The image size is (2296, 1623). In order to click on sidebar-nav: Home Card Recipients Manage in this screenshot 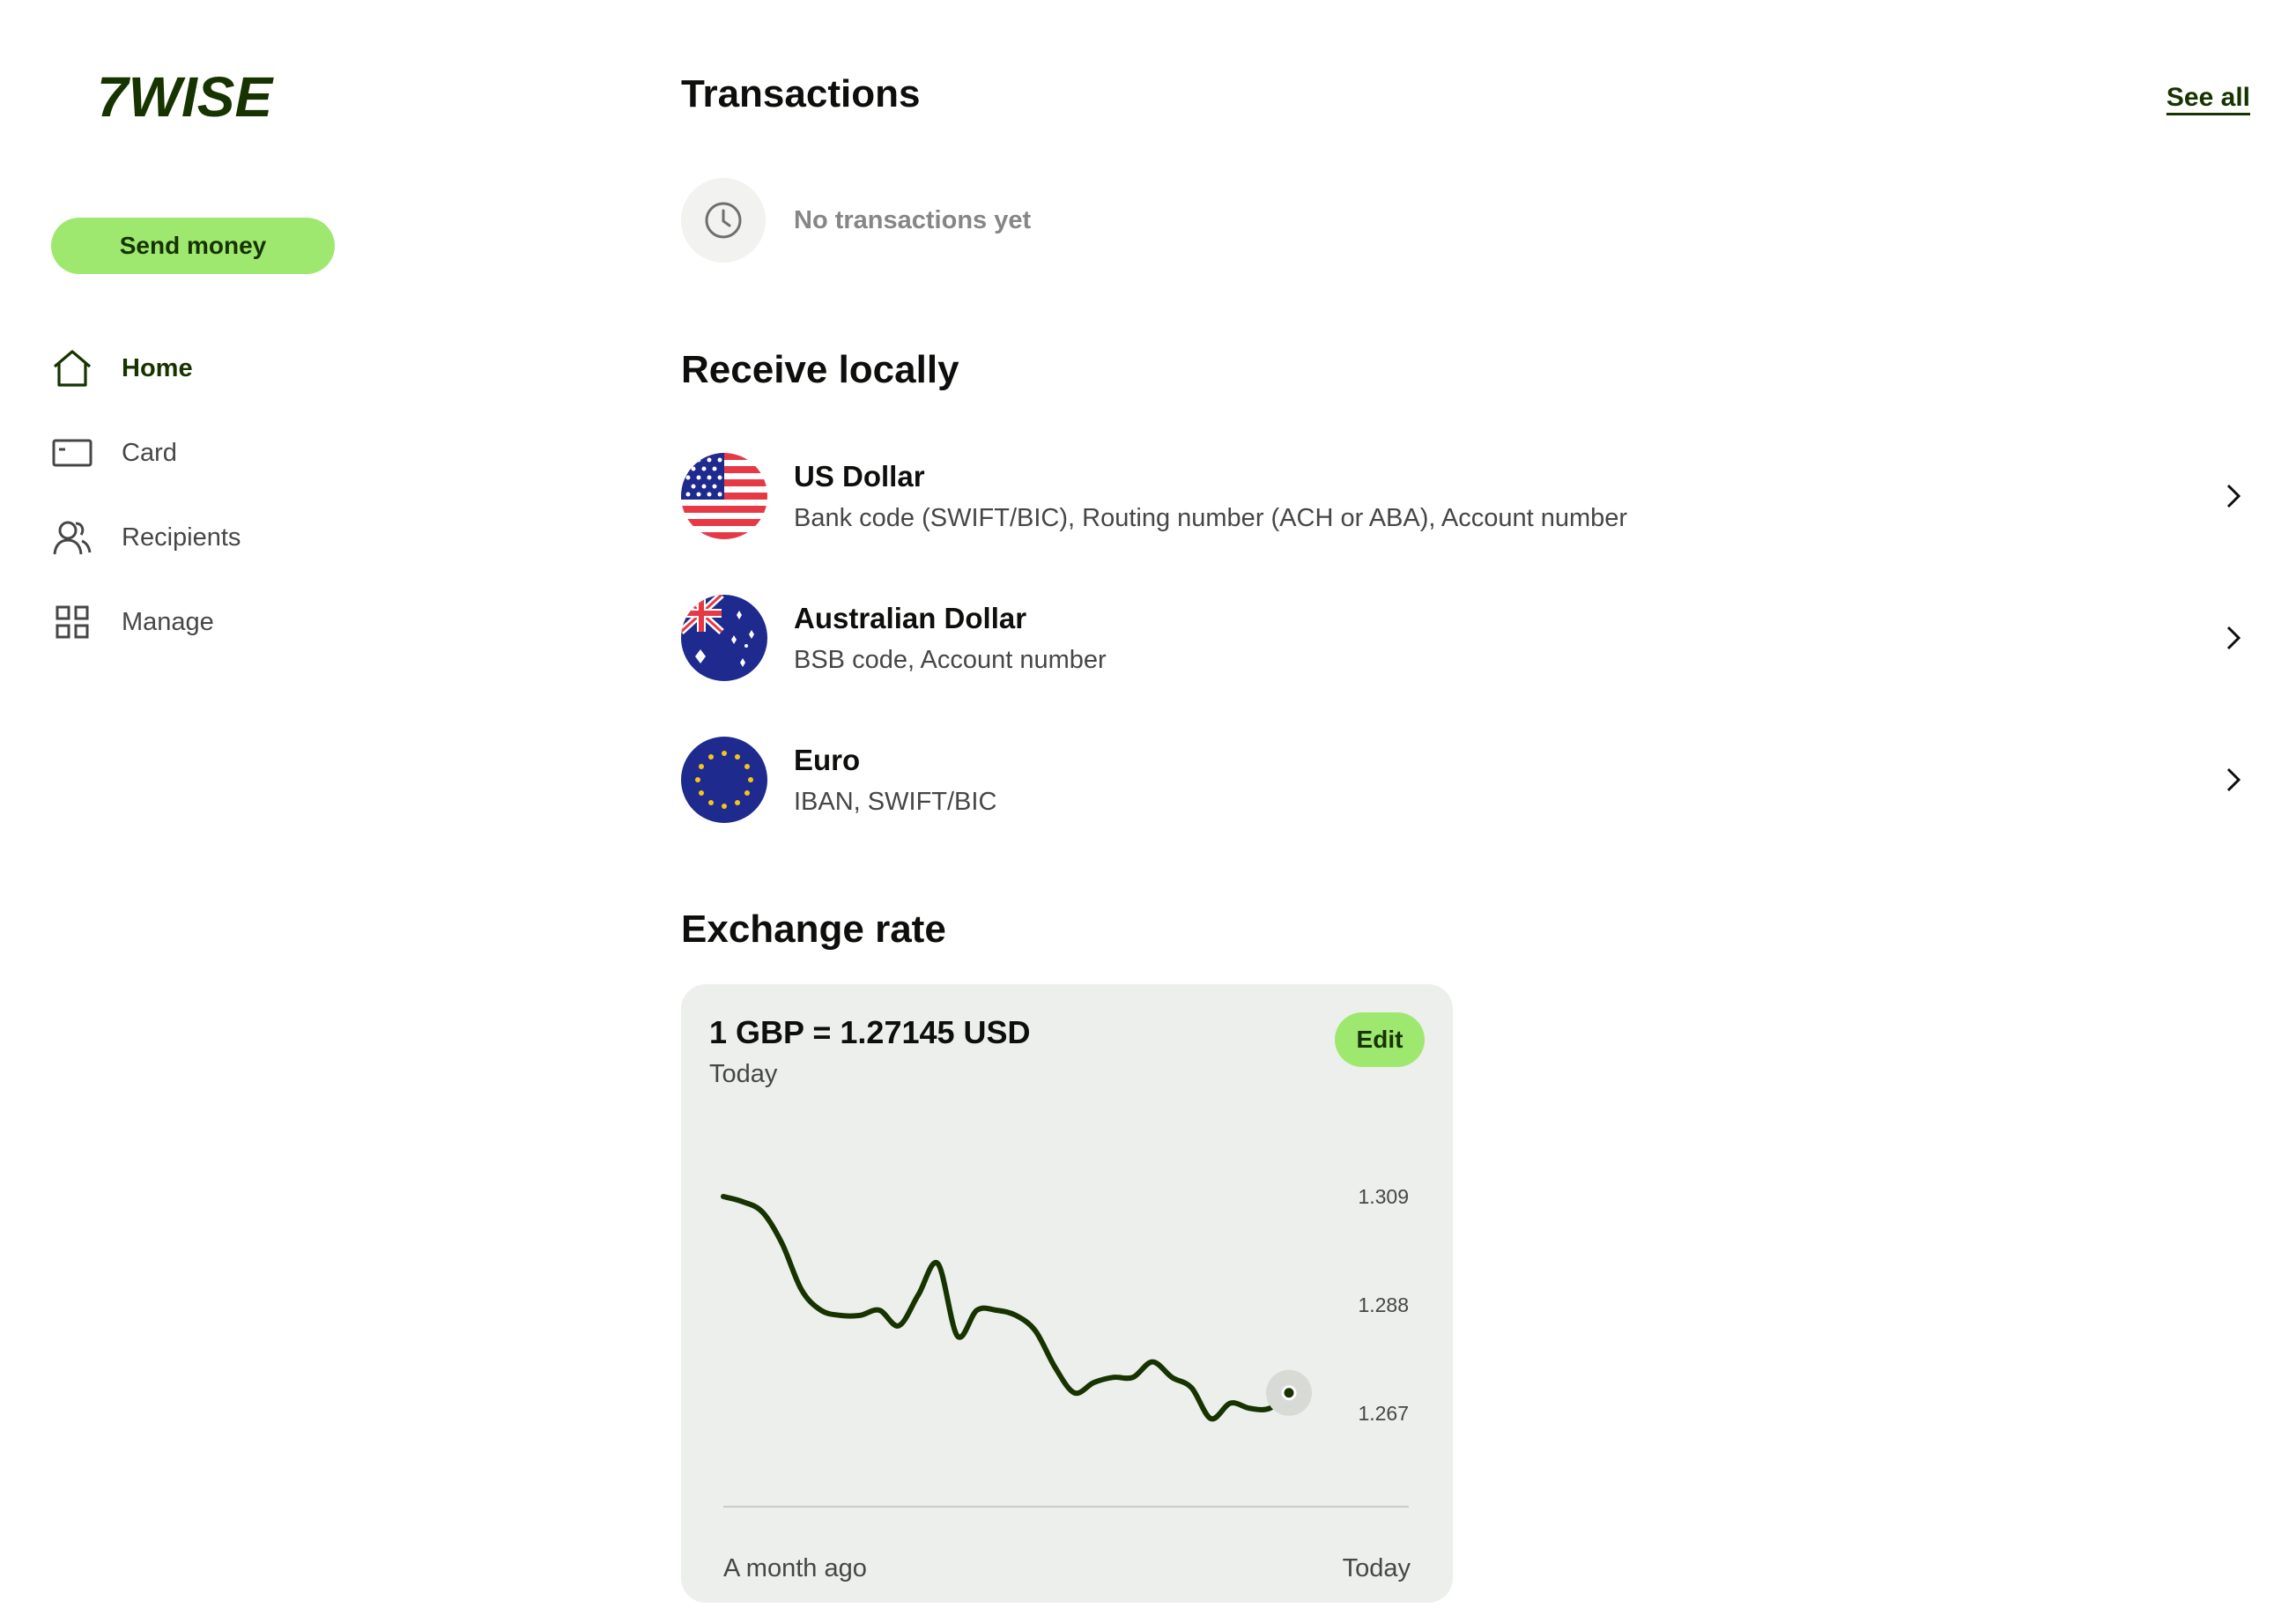, I will do `click(218, 495)`.